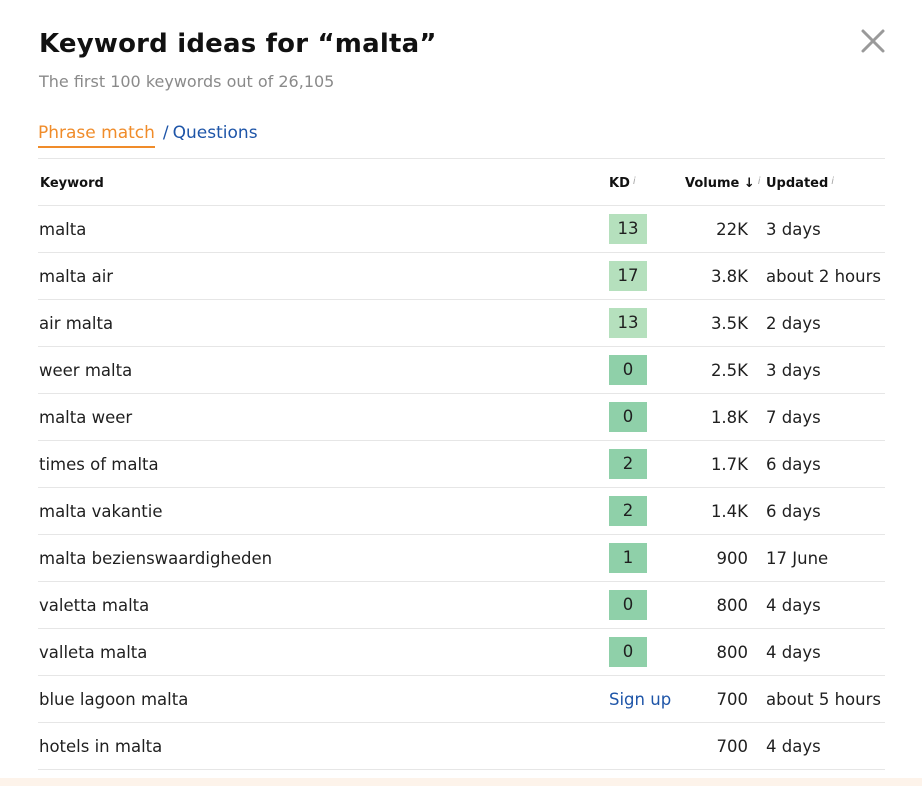  What do you see at coordinates (215, 133) in the screenshot?
I see `tab-questions: Questions` at bounding box center [215, 133].